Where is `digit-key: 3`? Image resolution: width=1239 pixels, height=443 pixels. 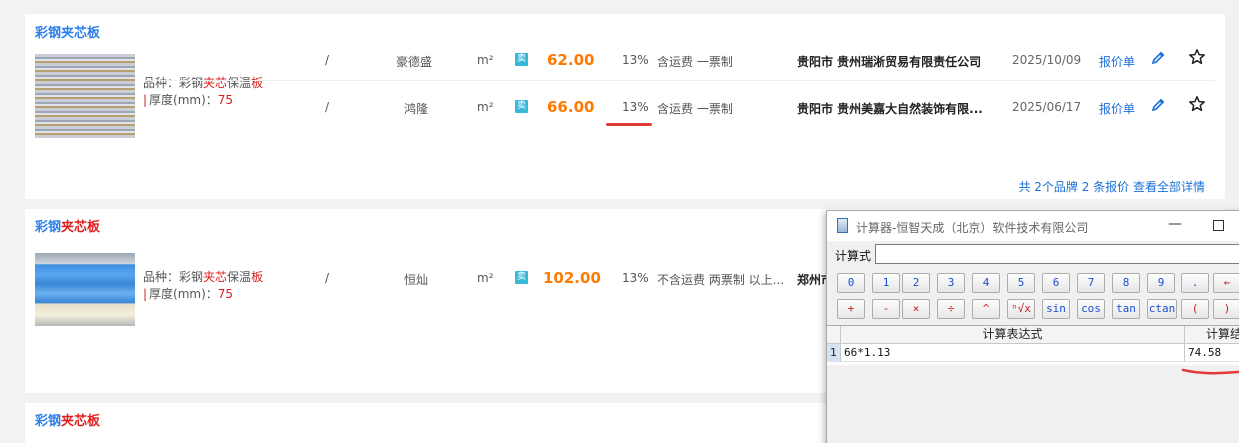
digit-key: 3 is located at coordinates (951, 283).